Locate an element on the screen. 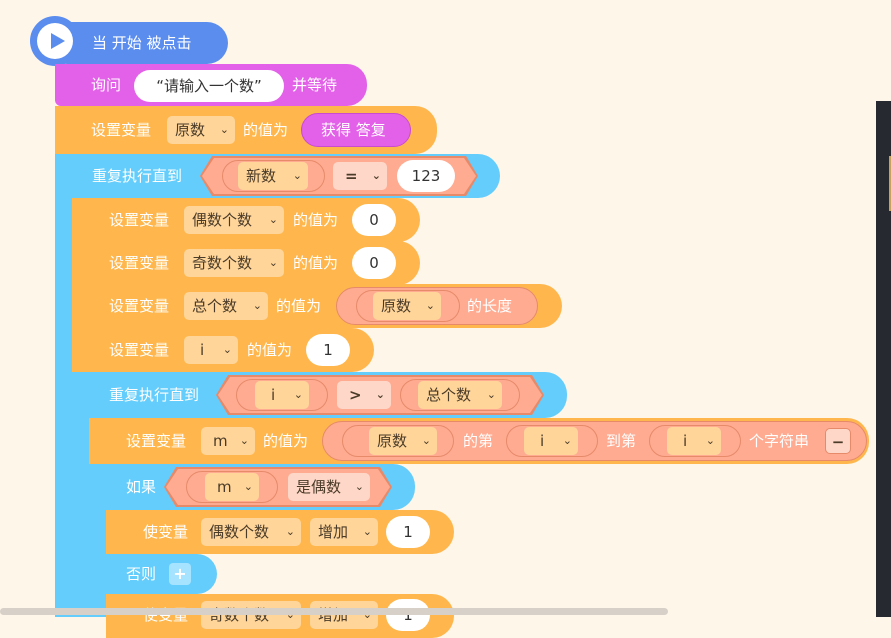 This screenshot has height=638, width=891. operator-dropdown-equals: = ⌄ is located at coordinates (360, 176).